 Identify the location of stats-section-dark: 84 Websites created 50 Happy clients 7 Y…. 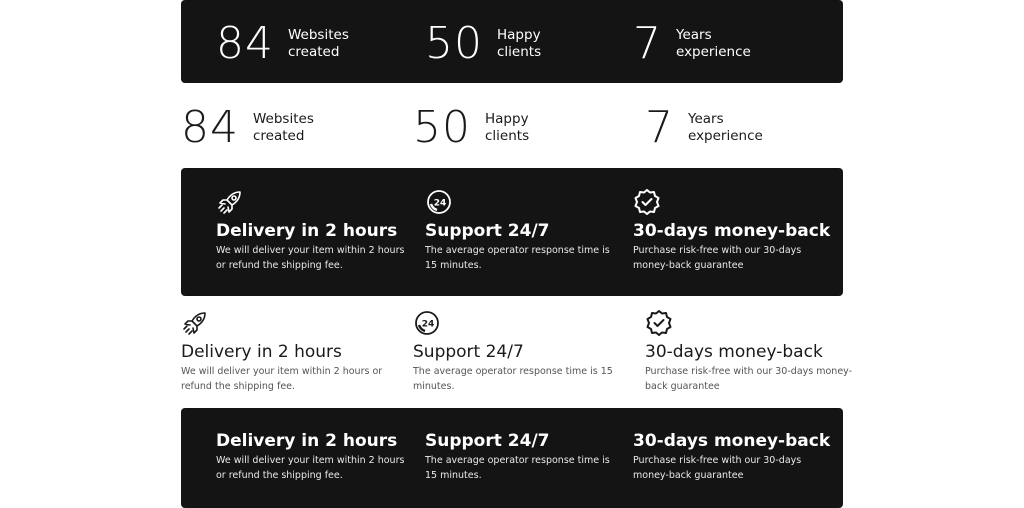
(512, 41).